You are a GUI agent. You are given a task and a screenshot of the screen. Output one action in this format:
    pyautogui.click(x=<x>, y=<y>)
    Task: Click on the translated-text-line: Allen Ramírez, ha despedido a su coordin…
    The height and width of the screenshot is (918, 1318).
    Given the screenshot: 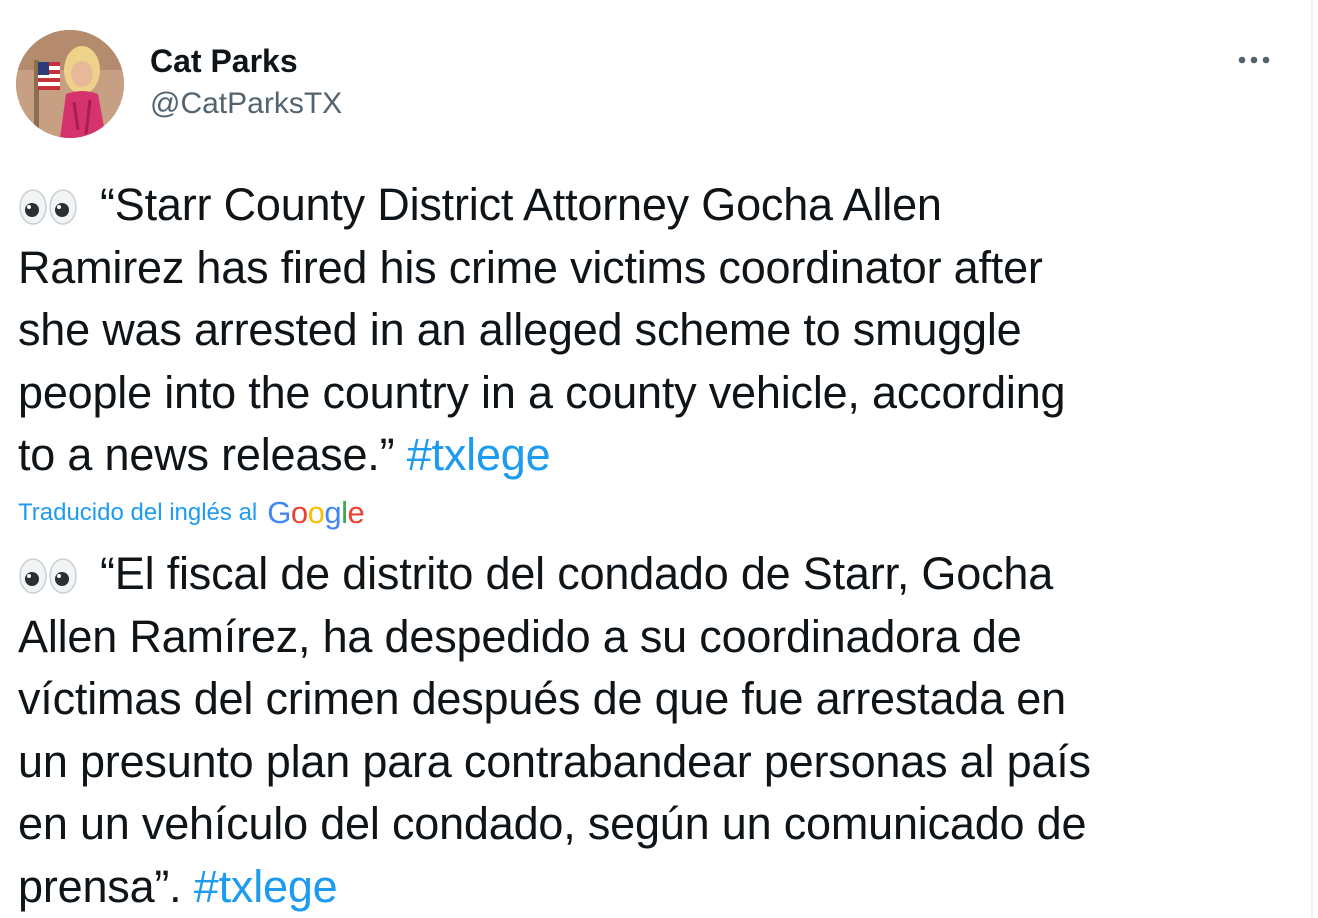 What is the action you would take?
    pyautogui.click(x=520, y=636)
    